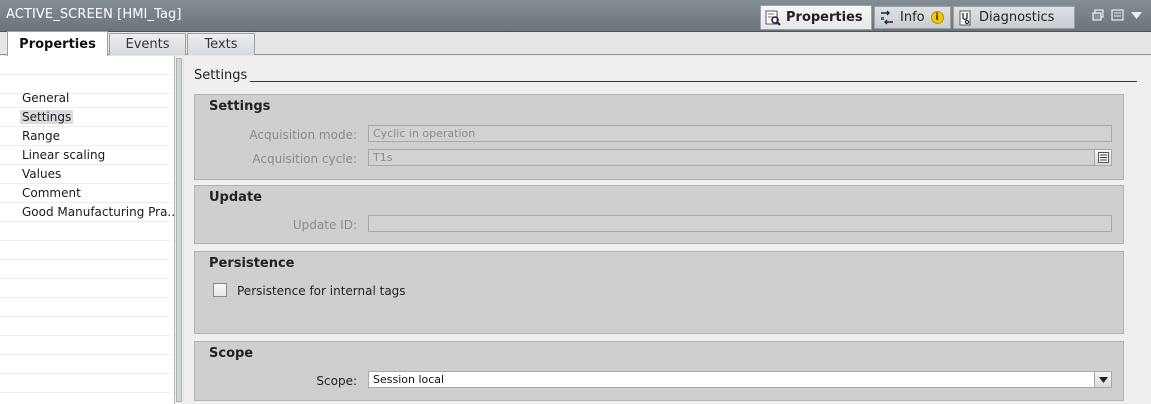 This screenshot has width=1151, height=404. Describe the element at coordinates (221, 75) in the screenshot. I see `section-heading: Settings` at that location.